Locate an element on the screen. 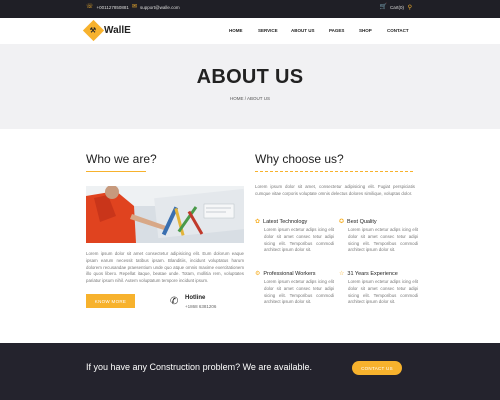  nav-about-us: ABOUT US is located at coordinates (303, 30).